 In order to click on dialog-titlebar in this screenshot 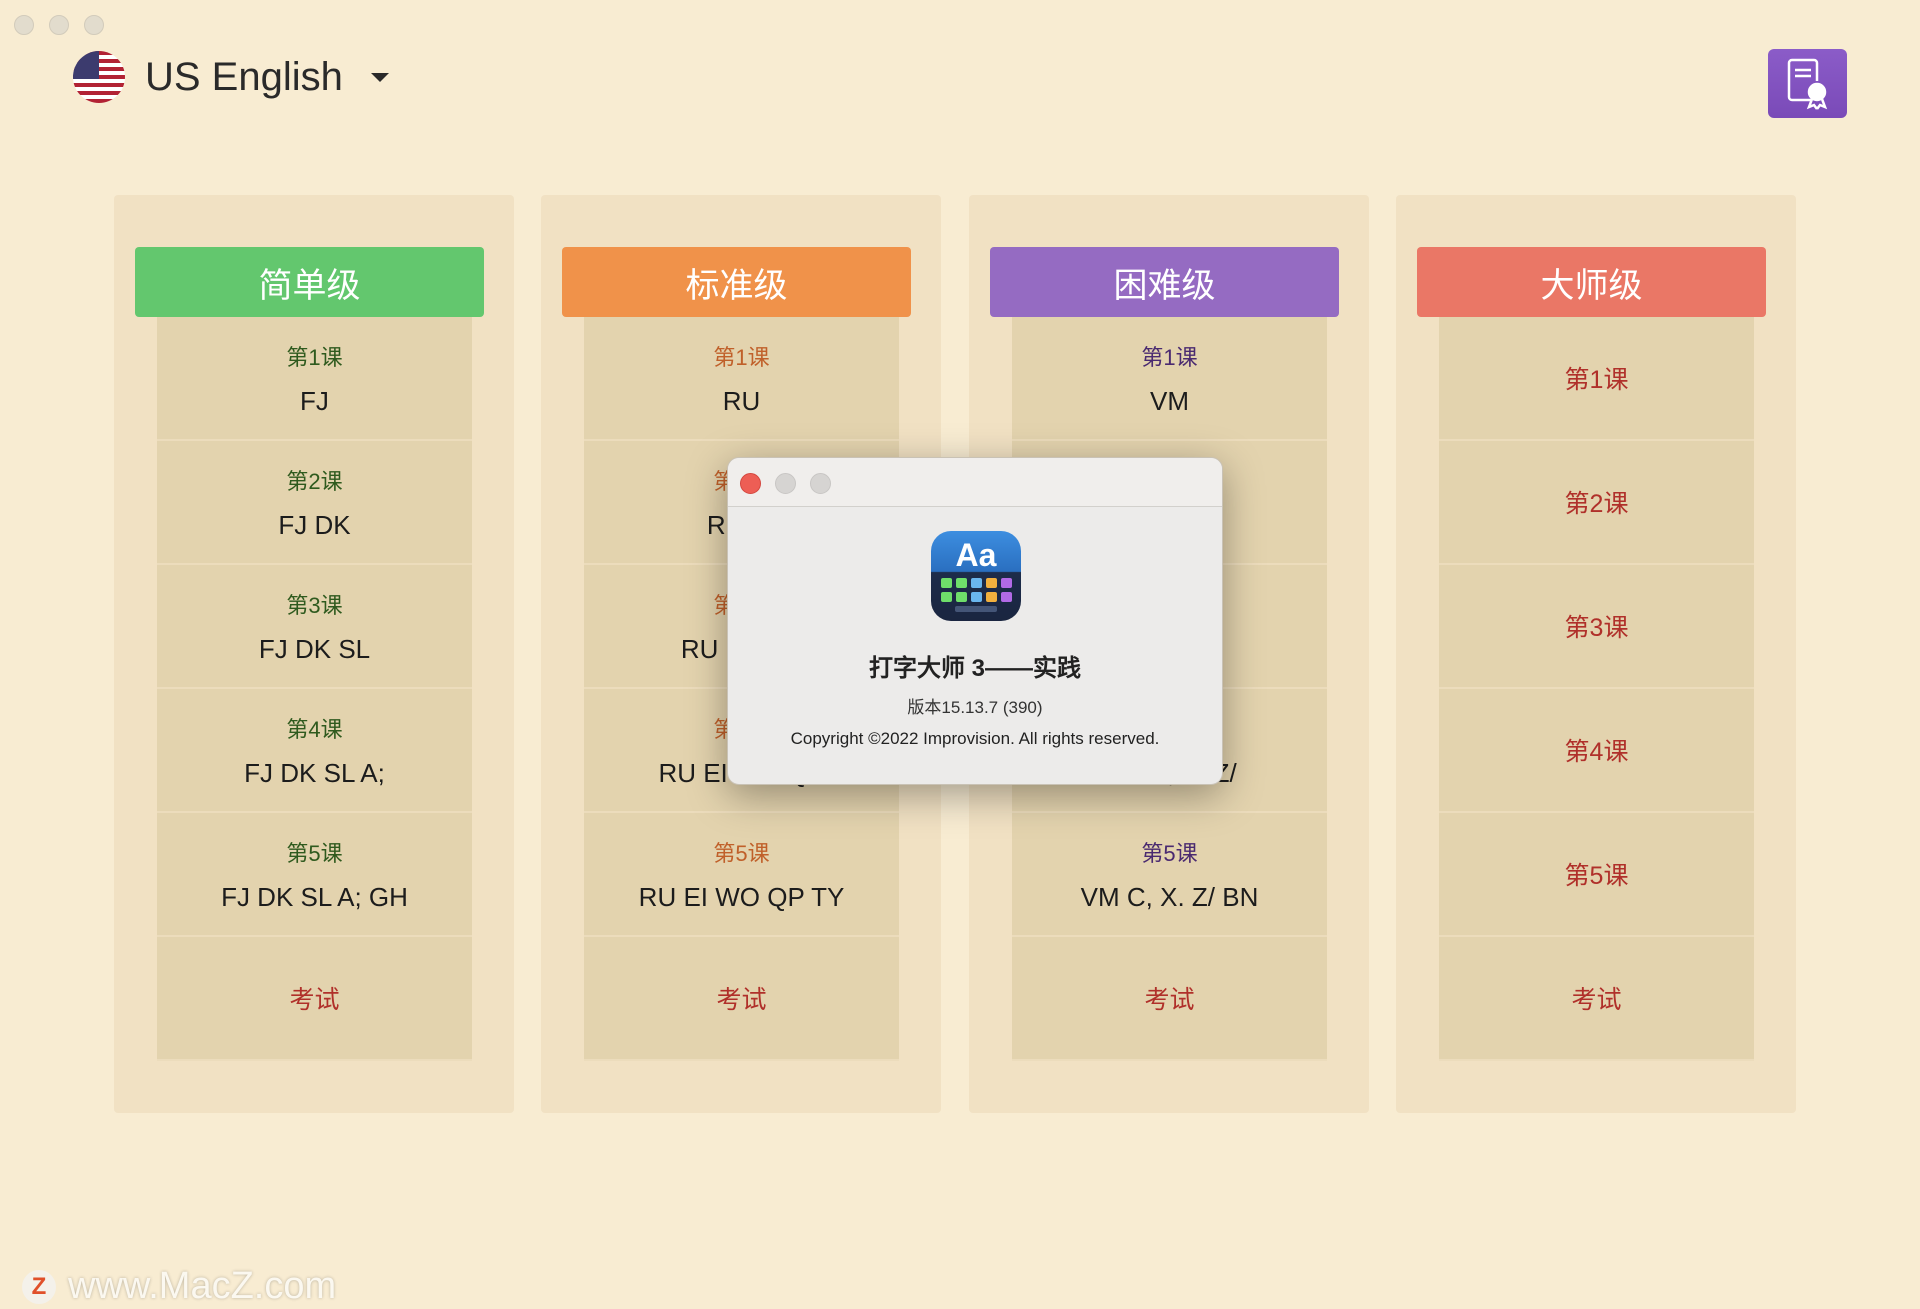, I will do `click(975, 482)`.